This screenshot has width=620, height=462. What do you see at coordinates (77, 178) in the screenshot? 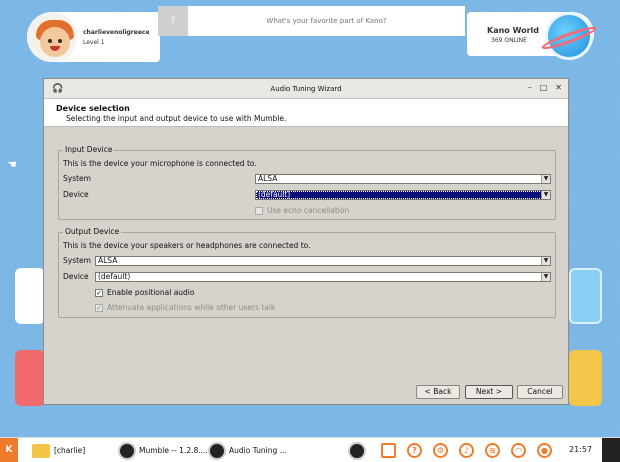
I see `input-system-label: System` at bounding box center [77, 178].